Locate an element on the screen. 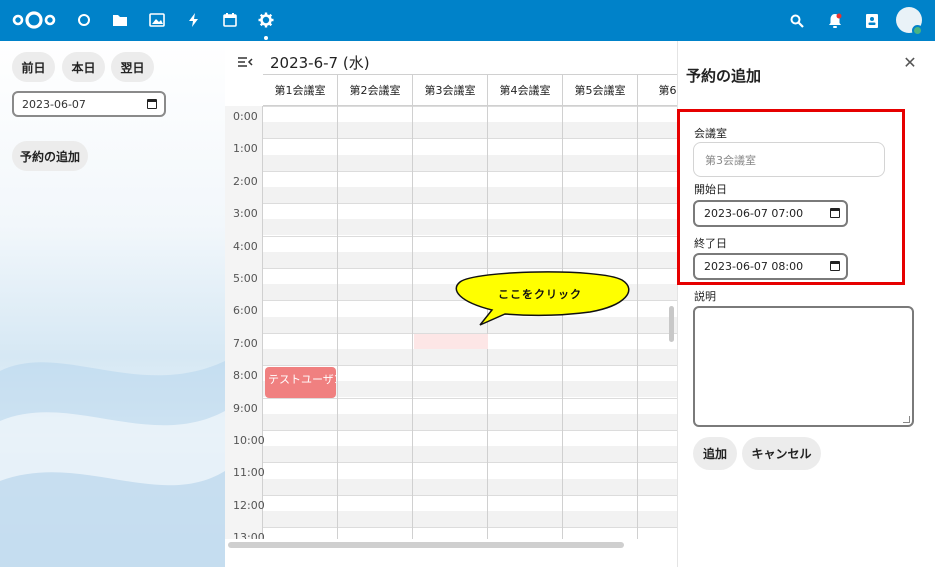 Image resolution: width=935 pixels, height=567 pixels. cancel-button: キャンセル is located at coordinates (781, 453).